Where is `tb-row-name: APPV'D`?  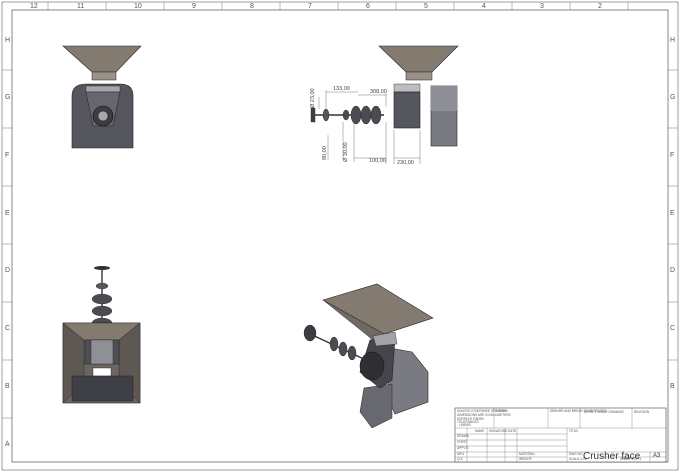 tb-row-name: APPV'D is located at coordinates (463, 448).